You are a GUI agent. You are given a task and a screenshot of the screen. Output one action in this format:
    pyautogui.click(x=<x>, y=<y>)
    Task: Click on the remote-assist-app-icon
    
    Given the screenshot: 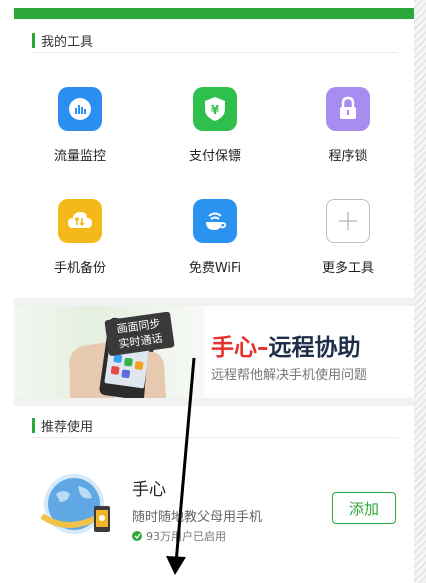 What is the action you would take?
    pyautogui.click(x=75, y=504)
    